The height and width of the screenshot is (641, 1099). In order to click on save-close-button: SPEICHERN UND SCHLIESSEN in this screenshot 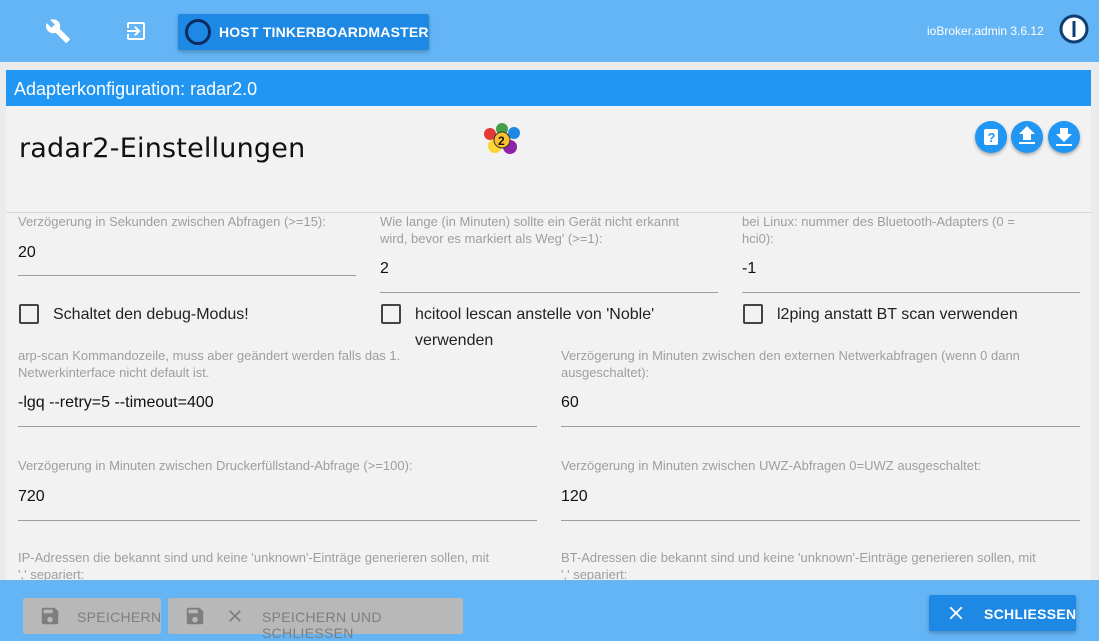, I will do `click(315, 619)`.